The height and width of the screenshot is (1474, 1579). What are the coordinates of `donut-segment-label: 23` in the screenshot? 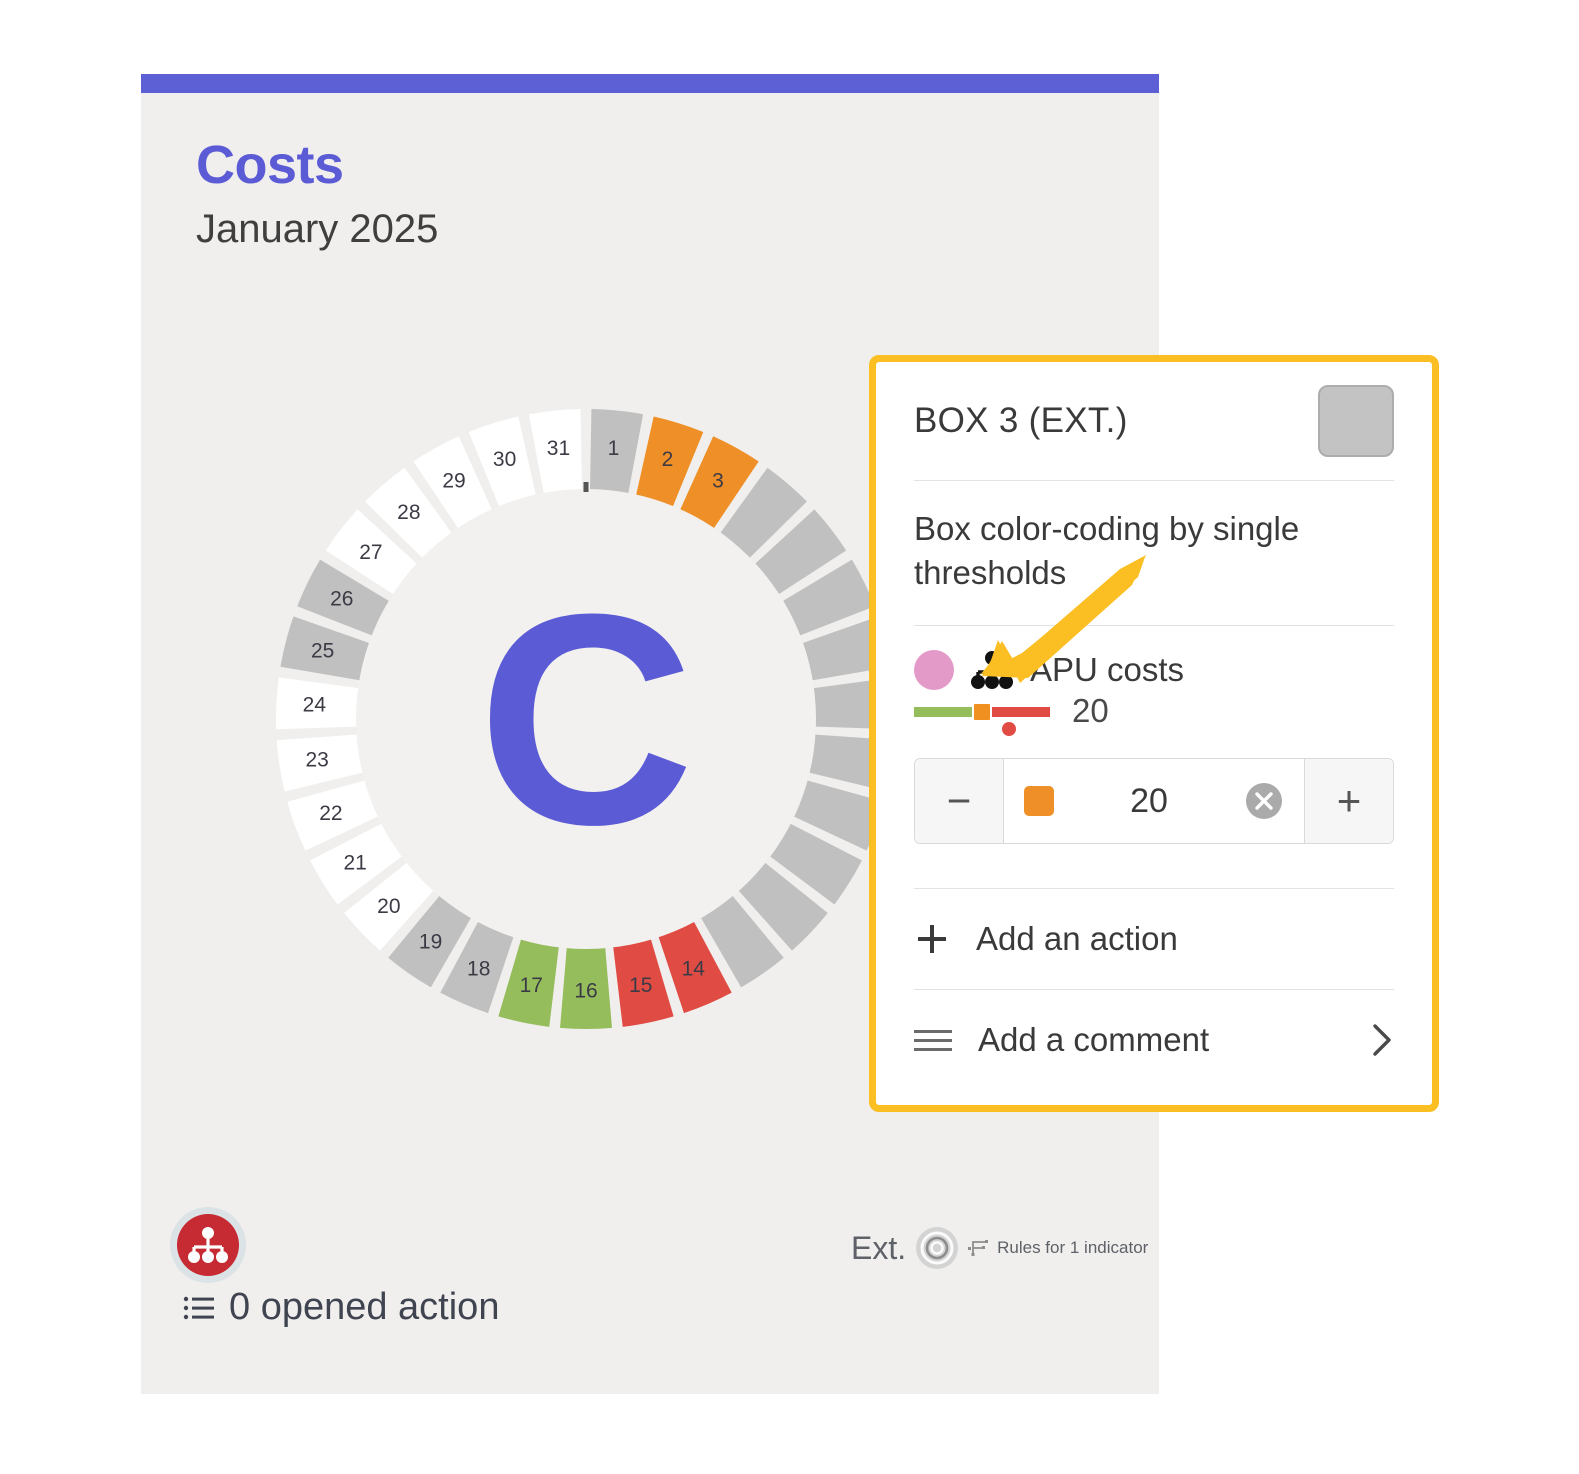 It's located at (316, 760).